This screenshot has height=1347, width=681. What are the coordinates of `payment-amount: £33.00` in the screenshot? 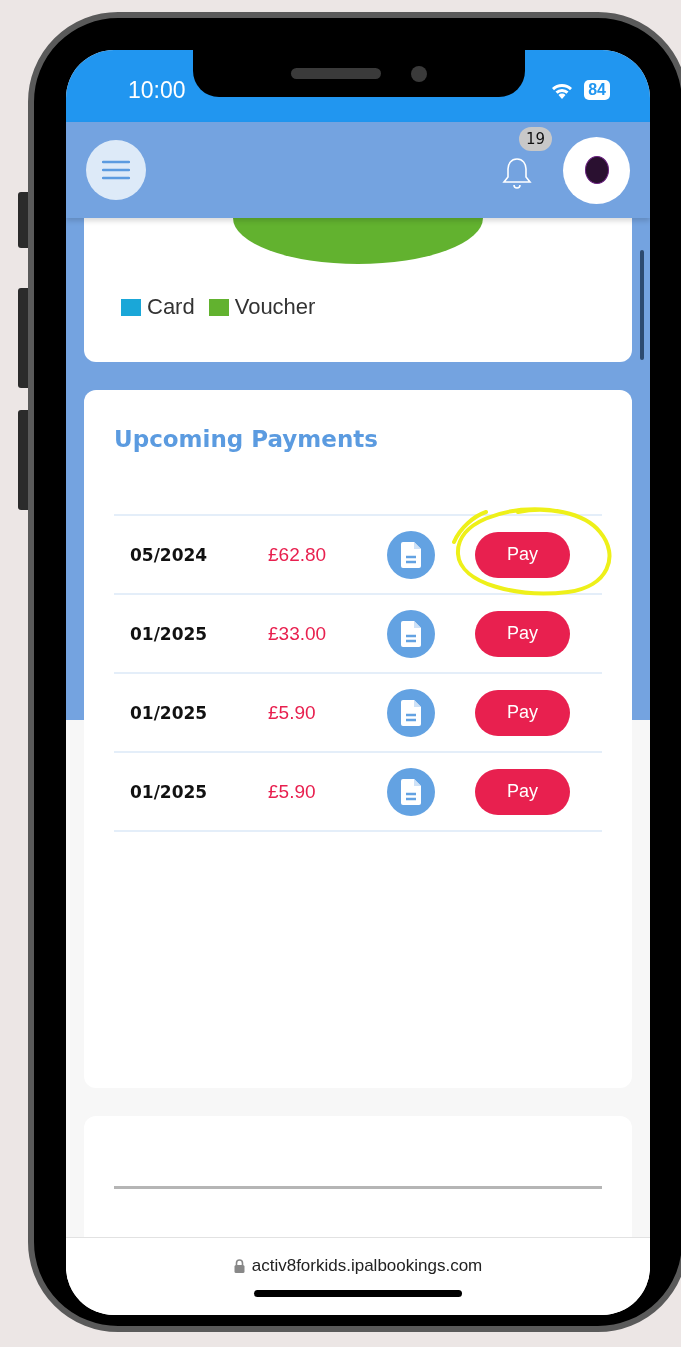 It's located at (298, 633).